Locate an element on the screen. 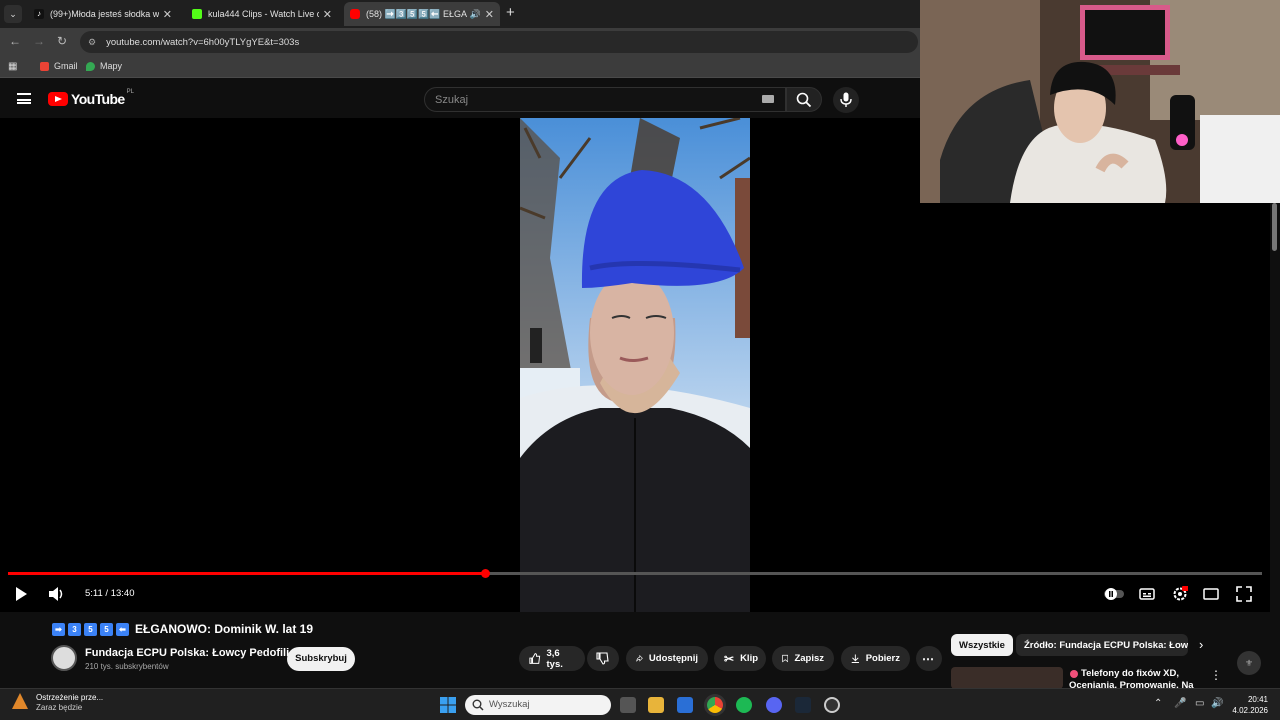 The image size is (1280, 720). notification-widget: Ostrzeżenie prze... Zaraz będzie is located at coordinates (57, 703).